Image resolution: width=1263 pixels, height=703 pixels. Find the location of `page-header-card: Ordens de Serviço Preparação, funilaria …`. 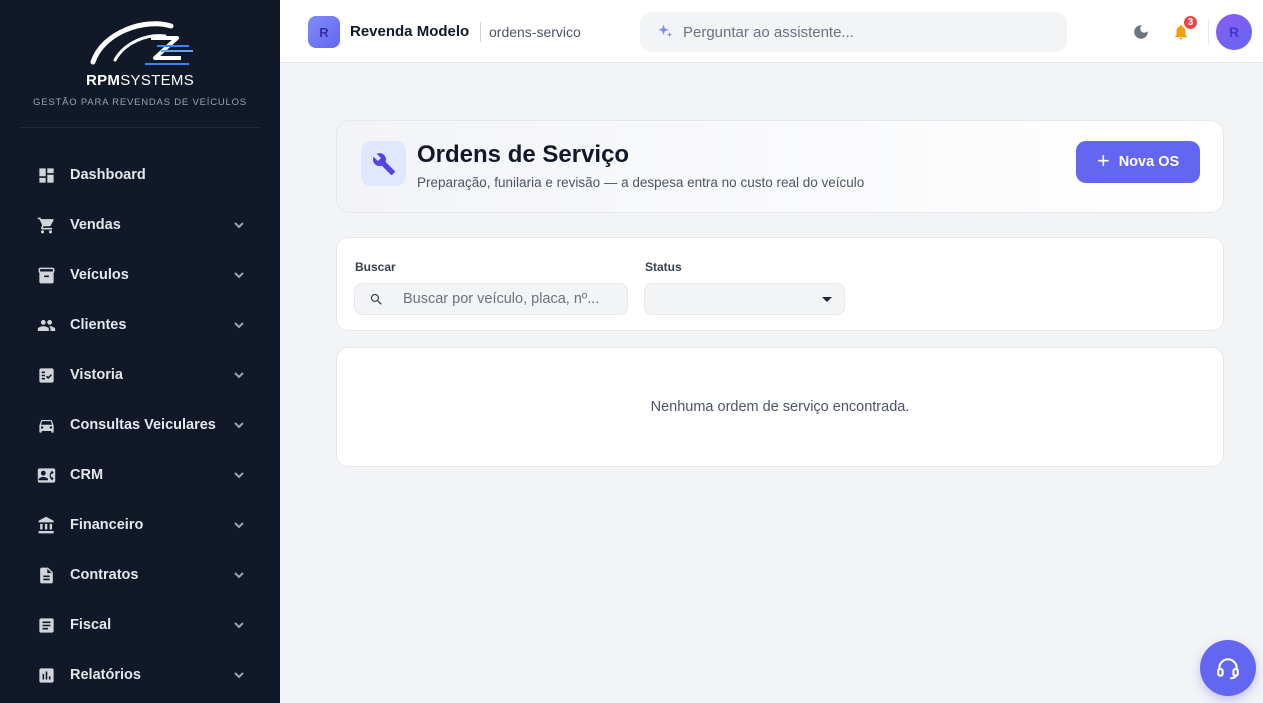

page-header-card: Ordens de Serviço Preparação, funilaria … is located at coordinates (780, 166).